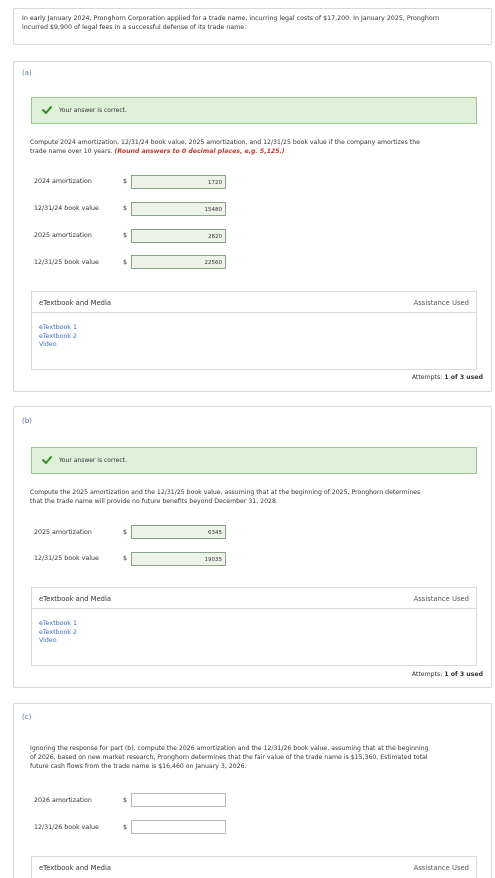 This screenshot has height=878, width=495. I want to click on answer-field-2026-amortization, so click(178, 800).